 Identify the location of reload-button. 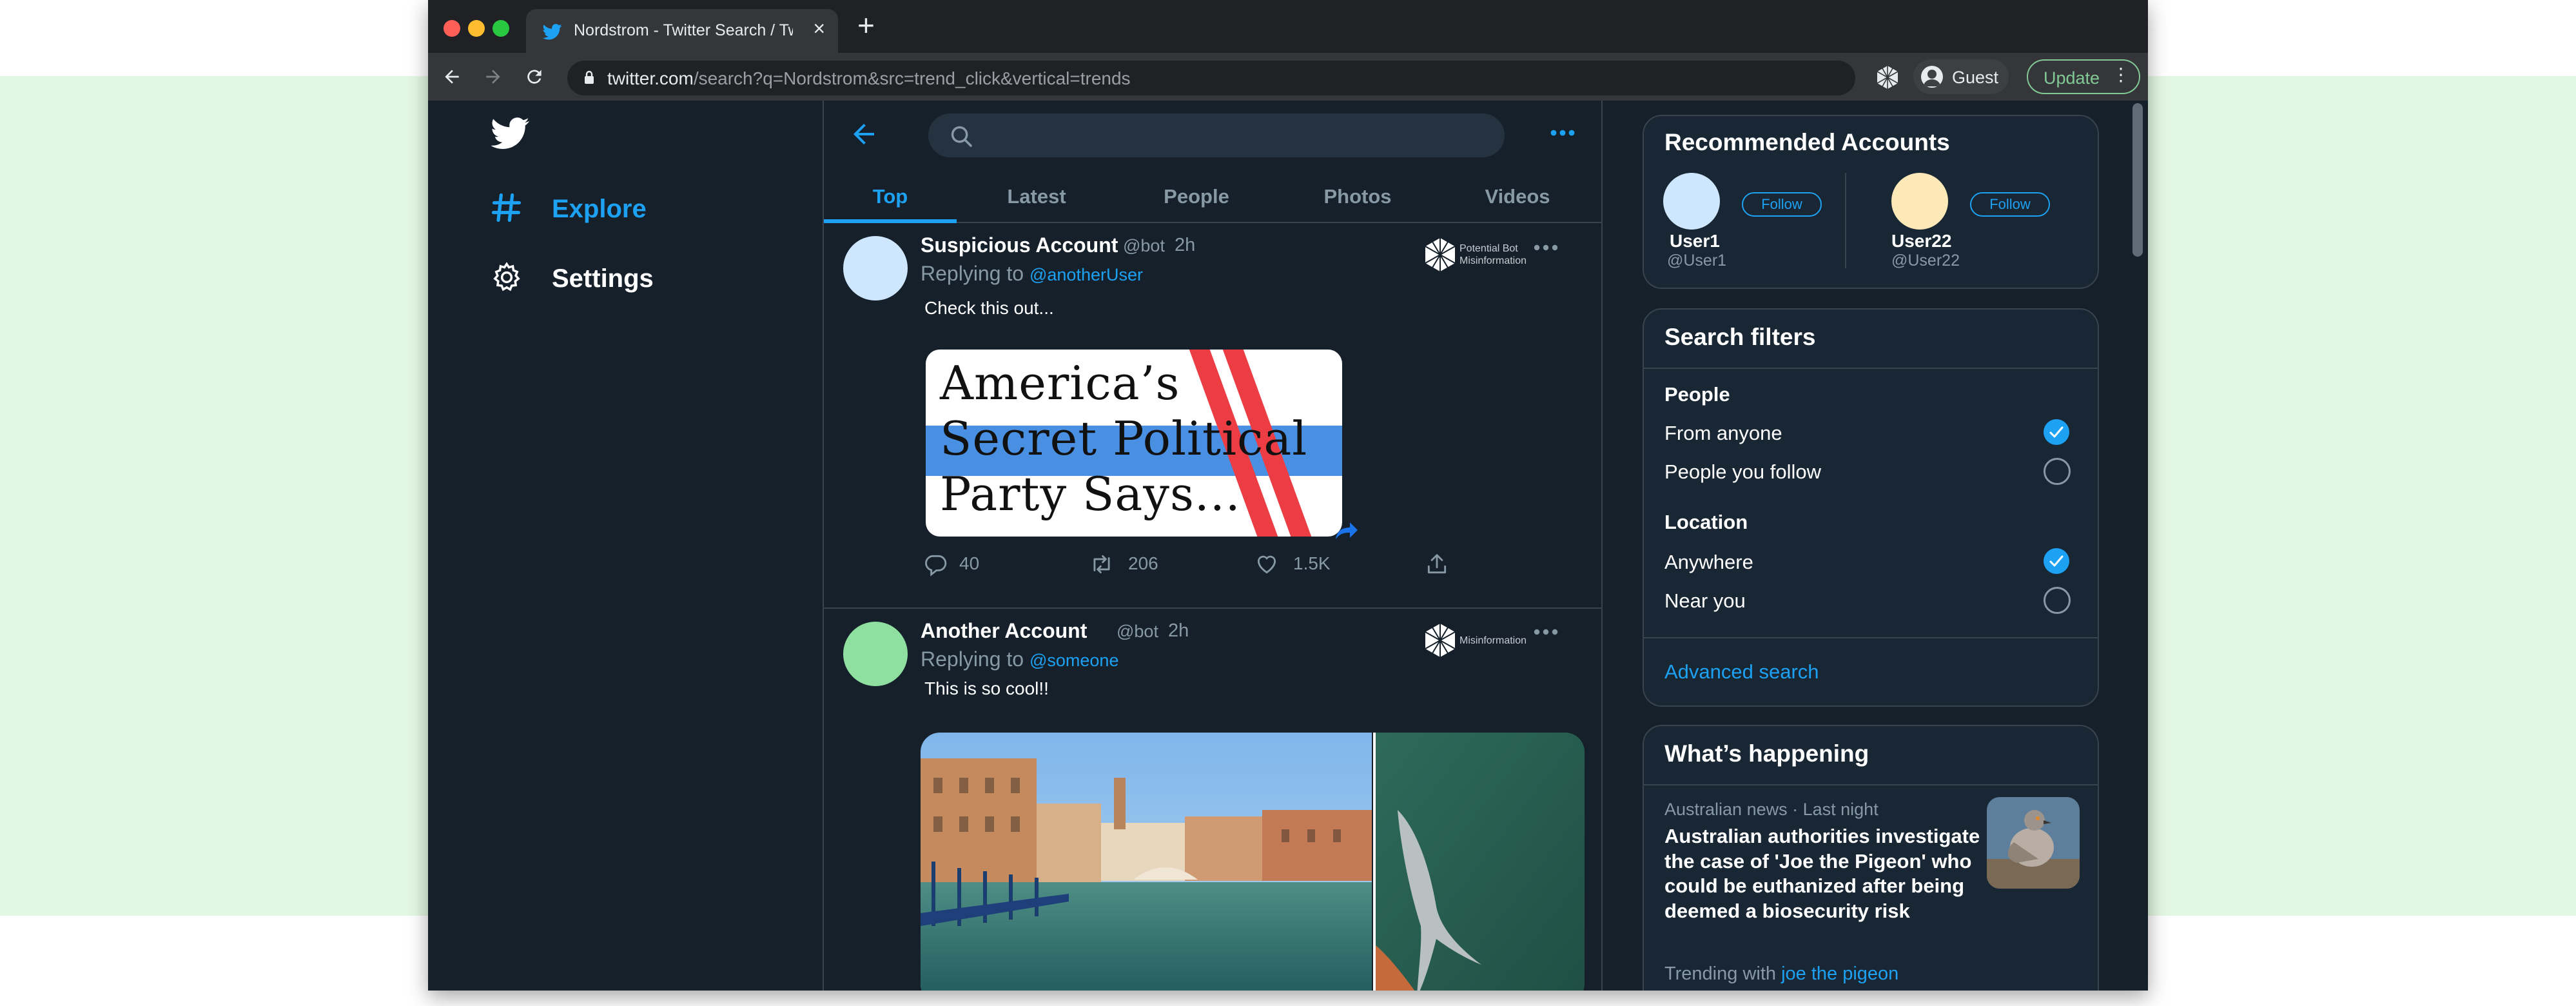
(535, 77).